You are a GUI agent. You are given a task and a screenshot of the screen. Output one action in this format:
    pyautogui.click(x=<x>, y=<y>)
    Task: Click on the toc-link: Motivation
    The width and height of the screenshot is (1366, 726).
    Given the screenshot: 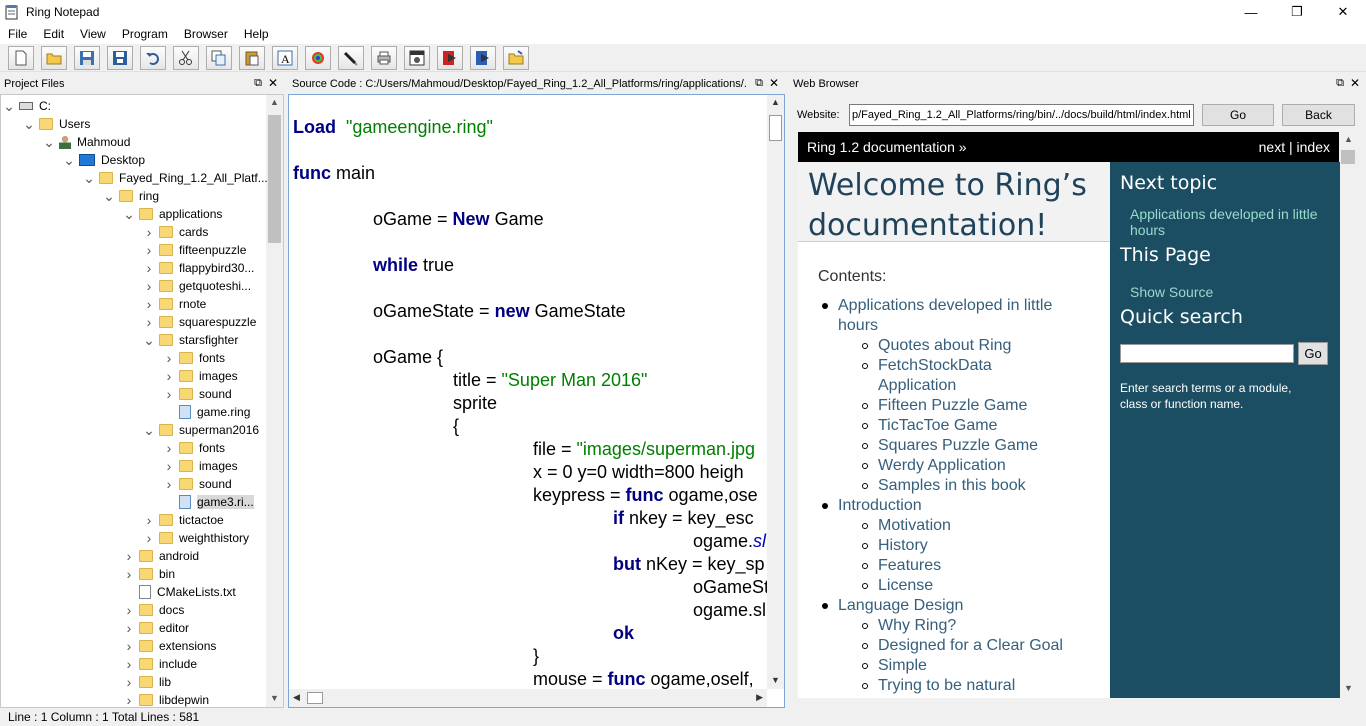 What is the action you would take?
    pyautogui.click(x=914, y=525)
    